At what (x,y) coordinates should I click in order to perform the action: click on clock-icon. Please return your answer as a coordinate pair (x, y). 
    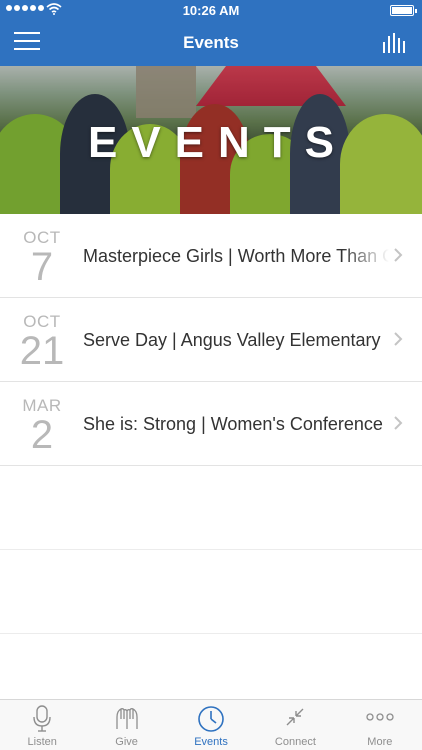
    Looking at the image, I should click on (211, 719).